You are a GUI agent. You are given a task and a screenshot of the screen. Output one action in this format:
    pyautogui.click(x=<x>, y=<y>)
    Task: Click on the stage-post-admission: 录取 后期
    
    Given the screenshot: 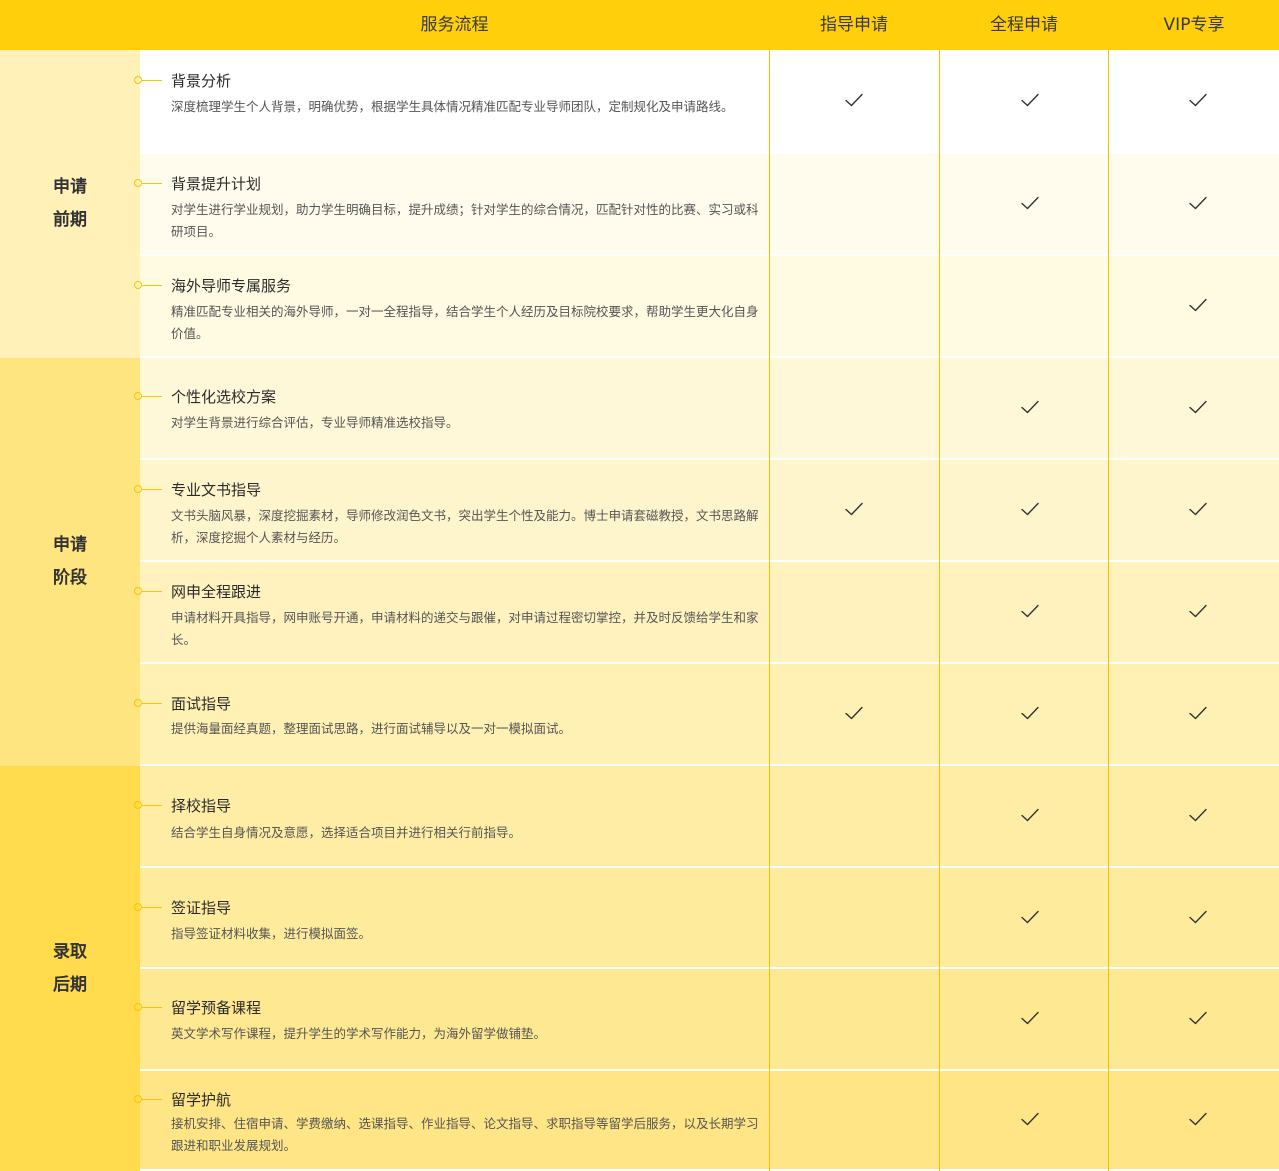 What is the action you would take?
    pyautogui.click(x=70, y=968)
    